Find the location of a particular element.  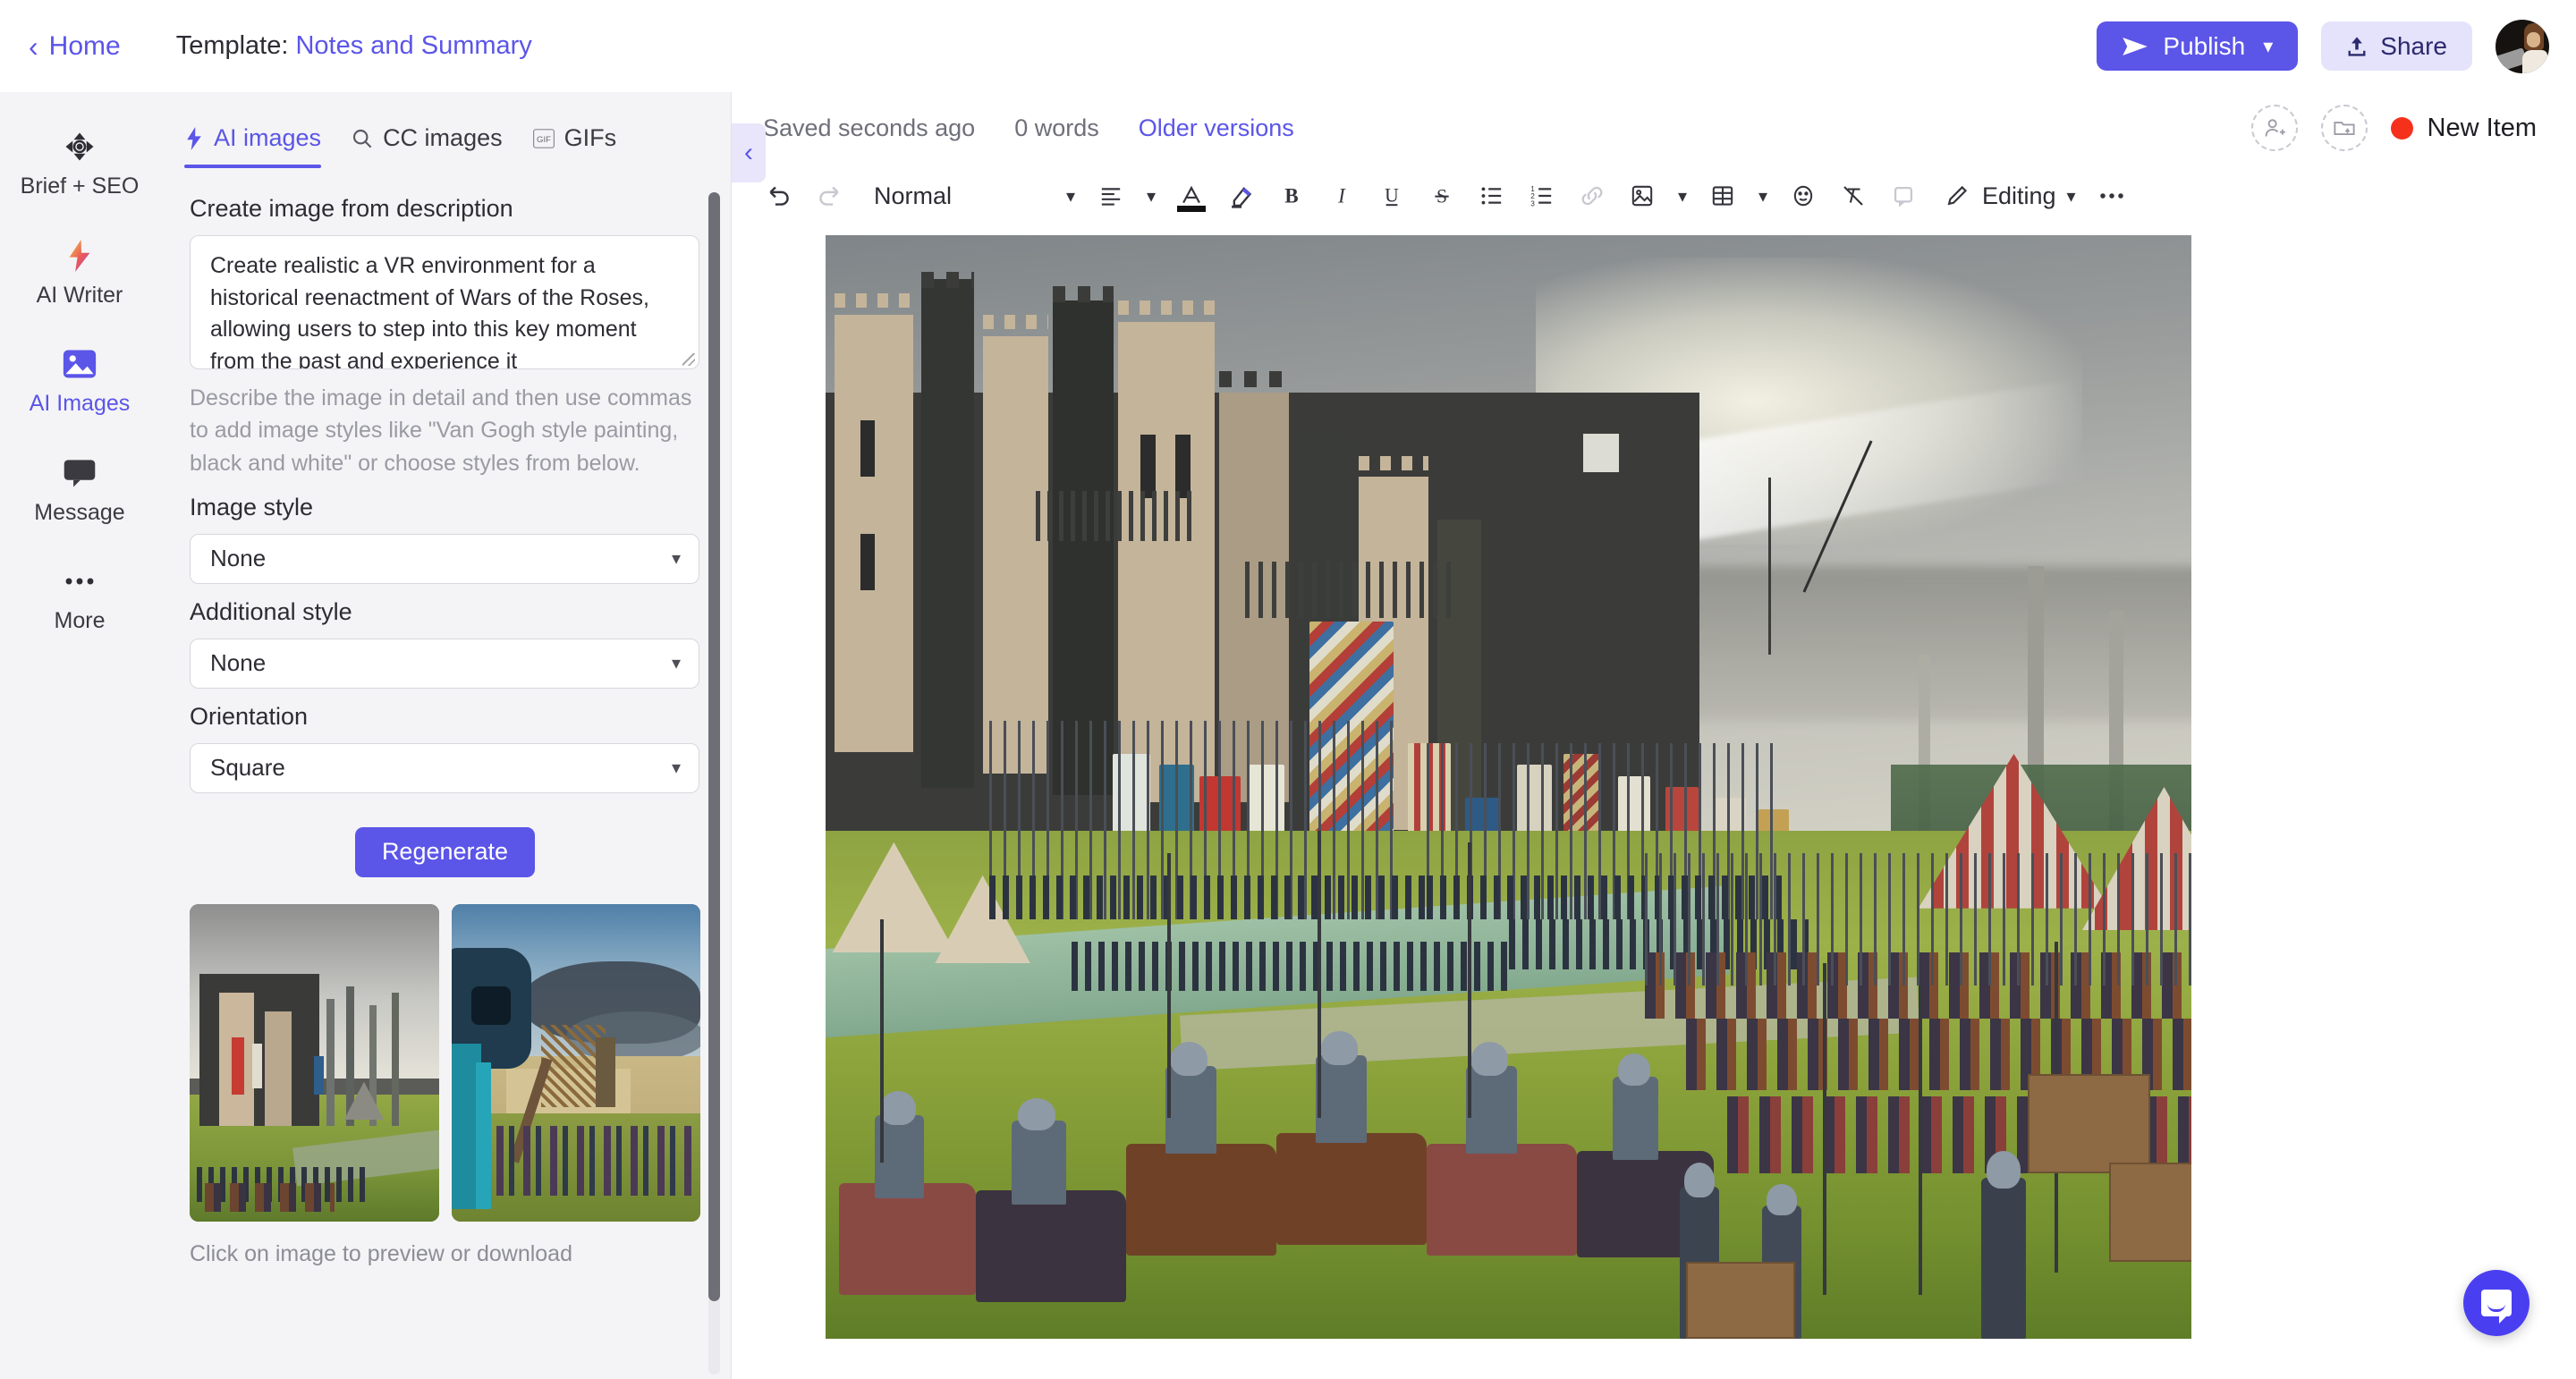

word-count: 0 words is located at coordinates (1056, 127).